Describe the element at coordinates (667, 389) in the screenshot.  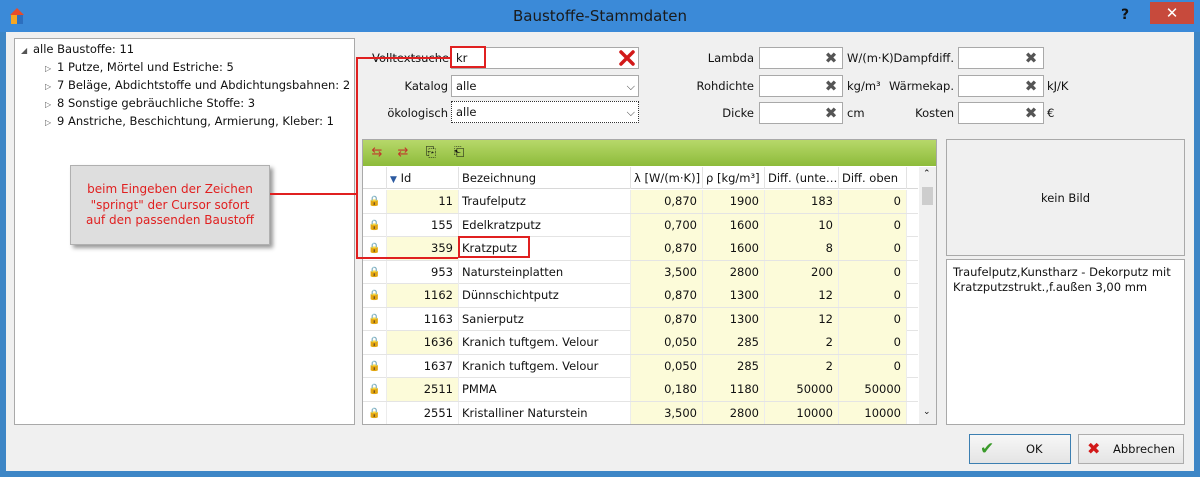
I see `cell-lambda: 0,180` at that location.